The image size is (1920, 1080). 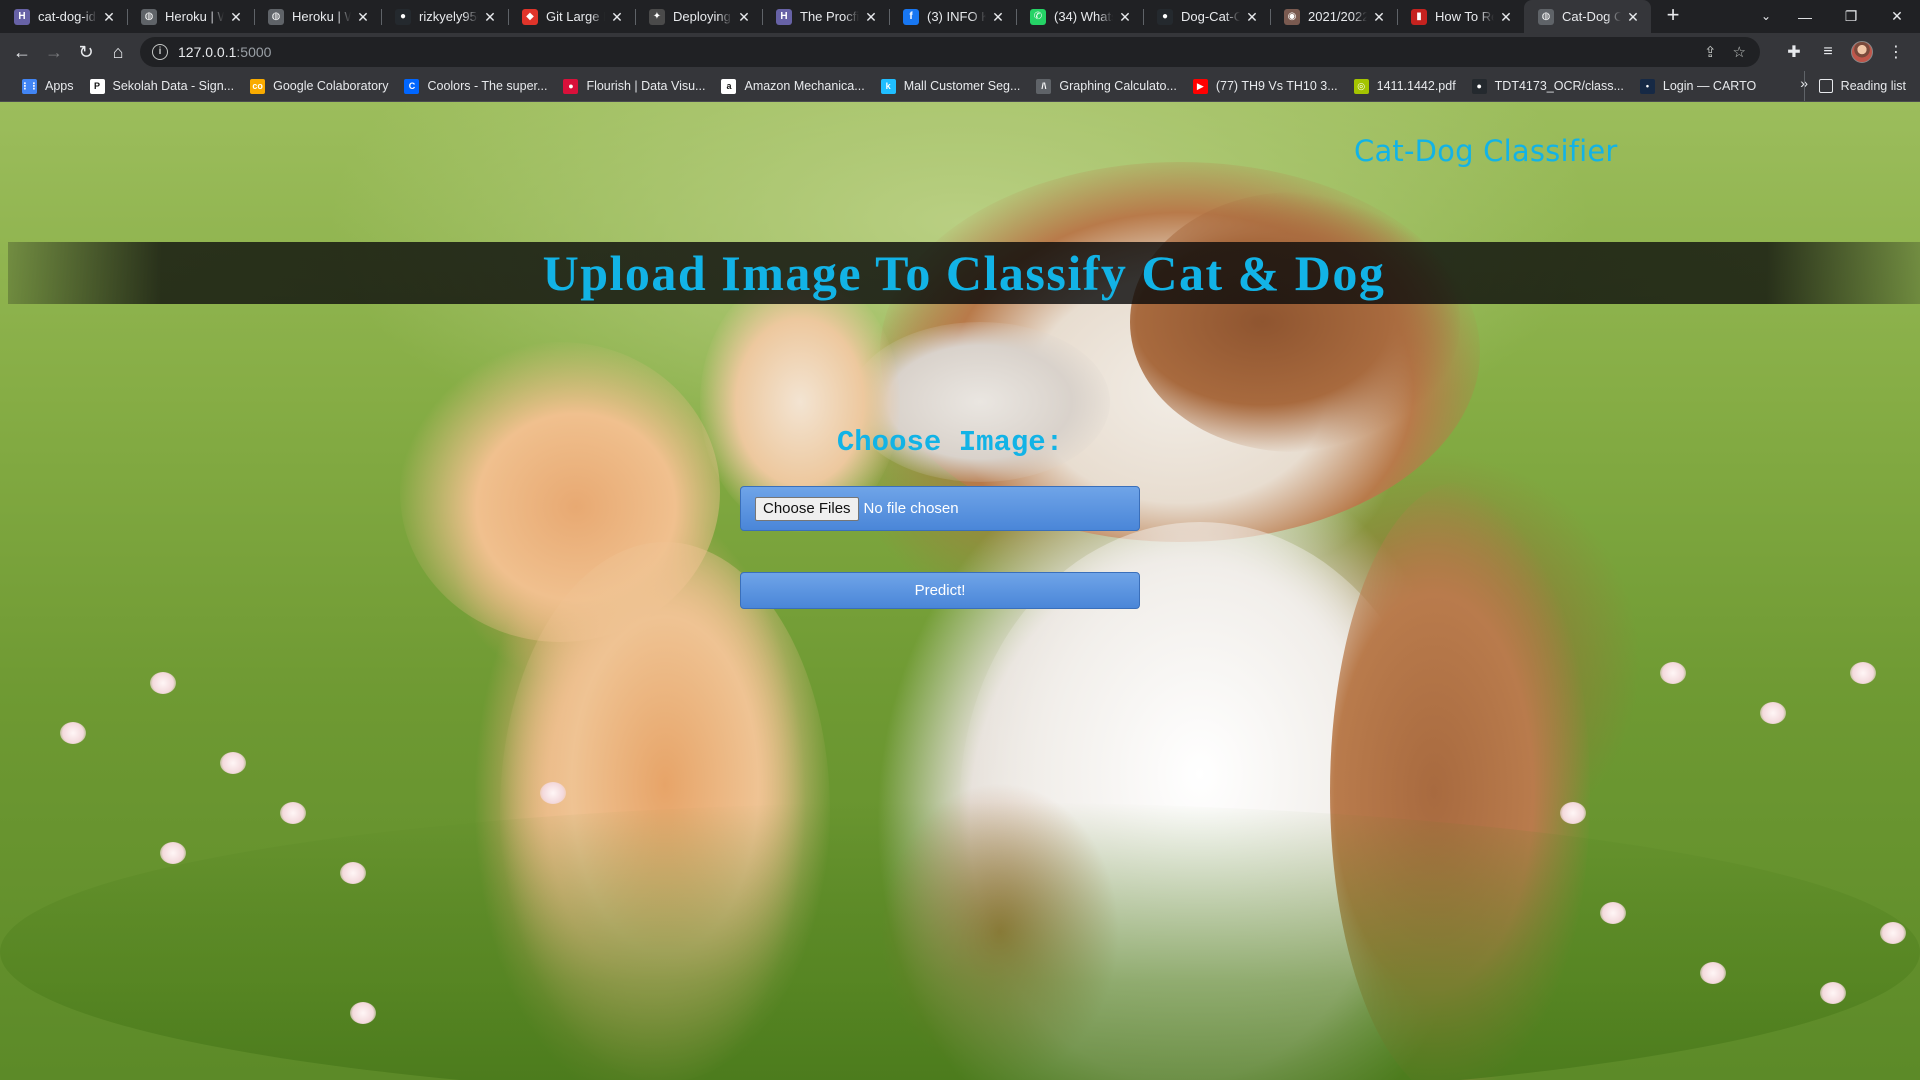 I want to click on heroku-icon: H, so click(x=22, y=16).